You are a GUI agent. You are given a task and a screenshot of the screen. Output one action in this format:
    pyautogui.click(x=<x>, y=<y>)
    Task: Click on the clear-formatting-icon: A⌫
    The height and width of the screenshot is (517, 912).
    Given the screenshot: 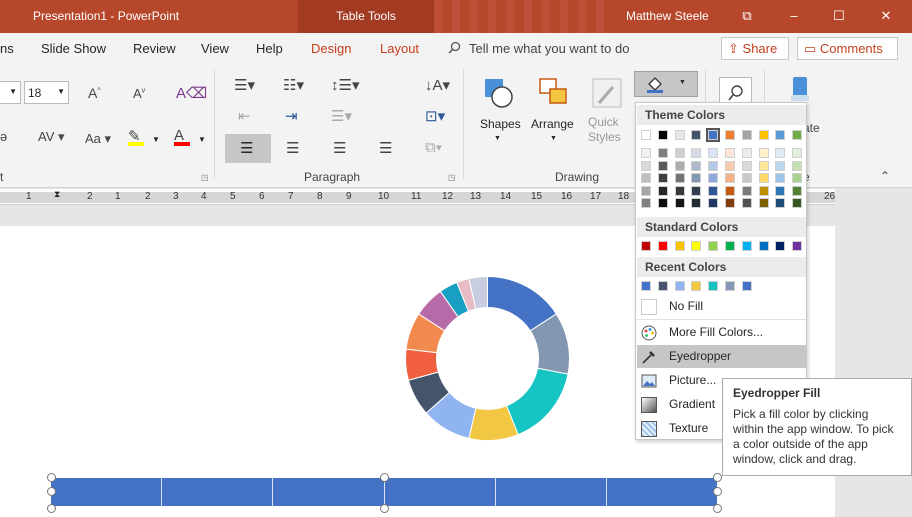 What is the action you would take?
    pyautogui.click(x=191, y=93)
    